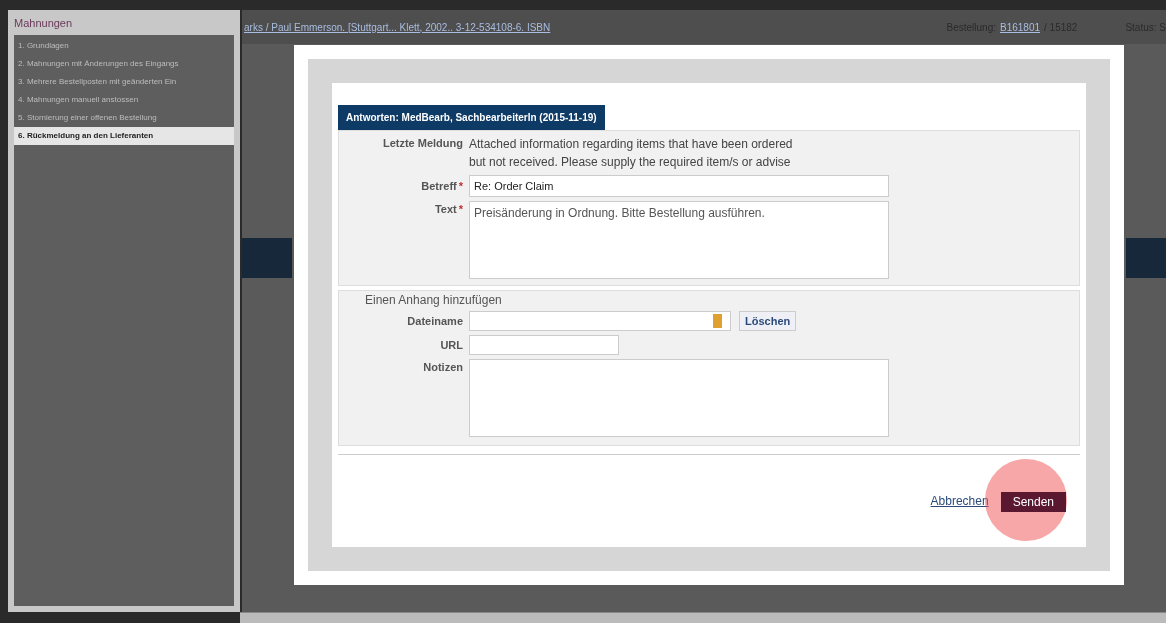 This screenshot has width=1166, height=623. I want to click on menu-item: 6. Rückmeldung an den Lieferanten, so click(124, 135).